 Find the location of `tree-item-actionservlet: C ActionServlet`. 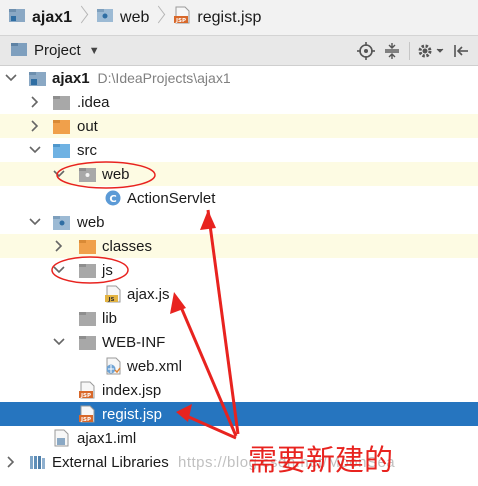

tree-item-actionservlet: C ActionServlet is located at coordinates (239, 198).